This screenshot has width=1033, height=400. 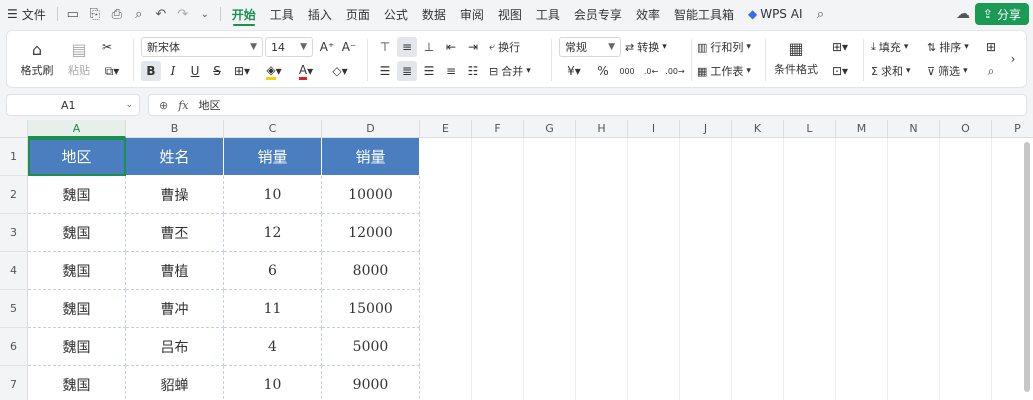 What do you see at coordinates (675, 71) in the screenshot?
I see `decrease-decimal-icon: .00→` at bounding box center [675, 71].